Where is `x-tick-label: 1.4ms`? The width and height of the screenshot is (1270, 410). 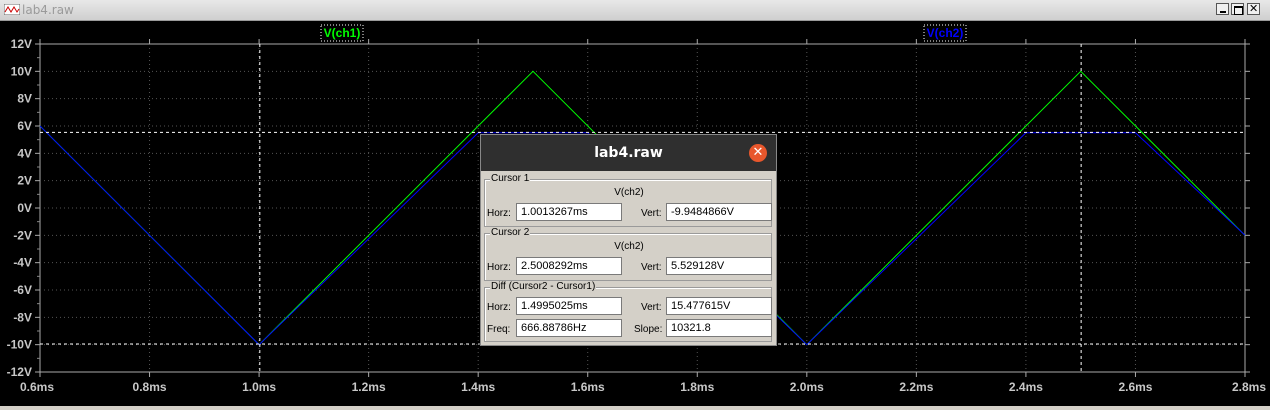
x-tick-label: 1.4ms is located at coordinates (478, 387).